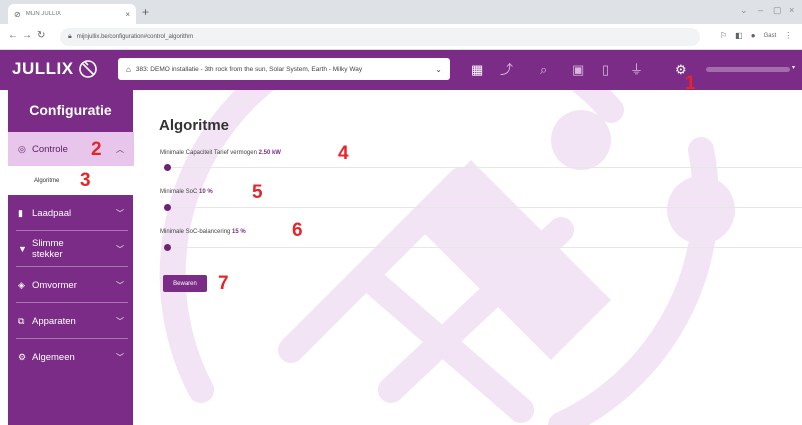  I want to click on chart-icon: ⤴, so click(506, 70).